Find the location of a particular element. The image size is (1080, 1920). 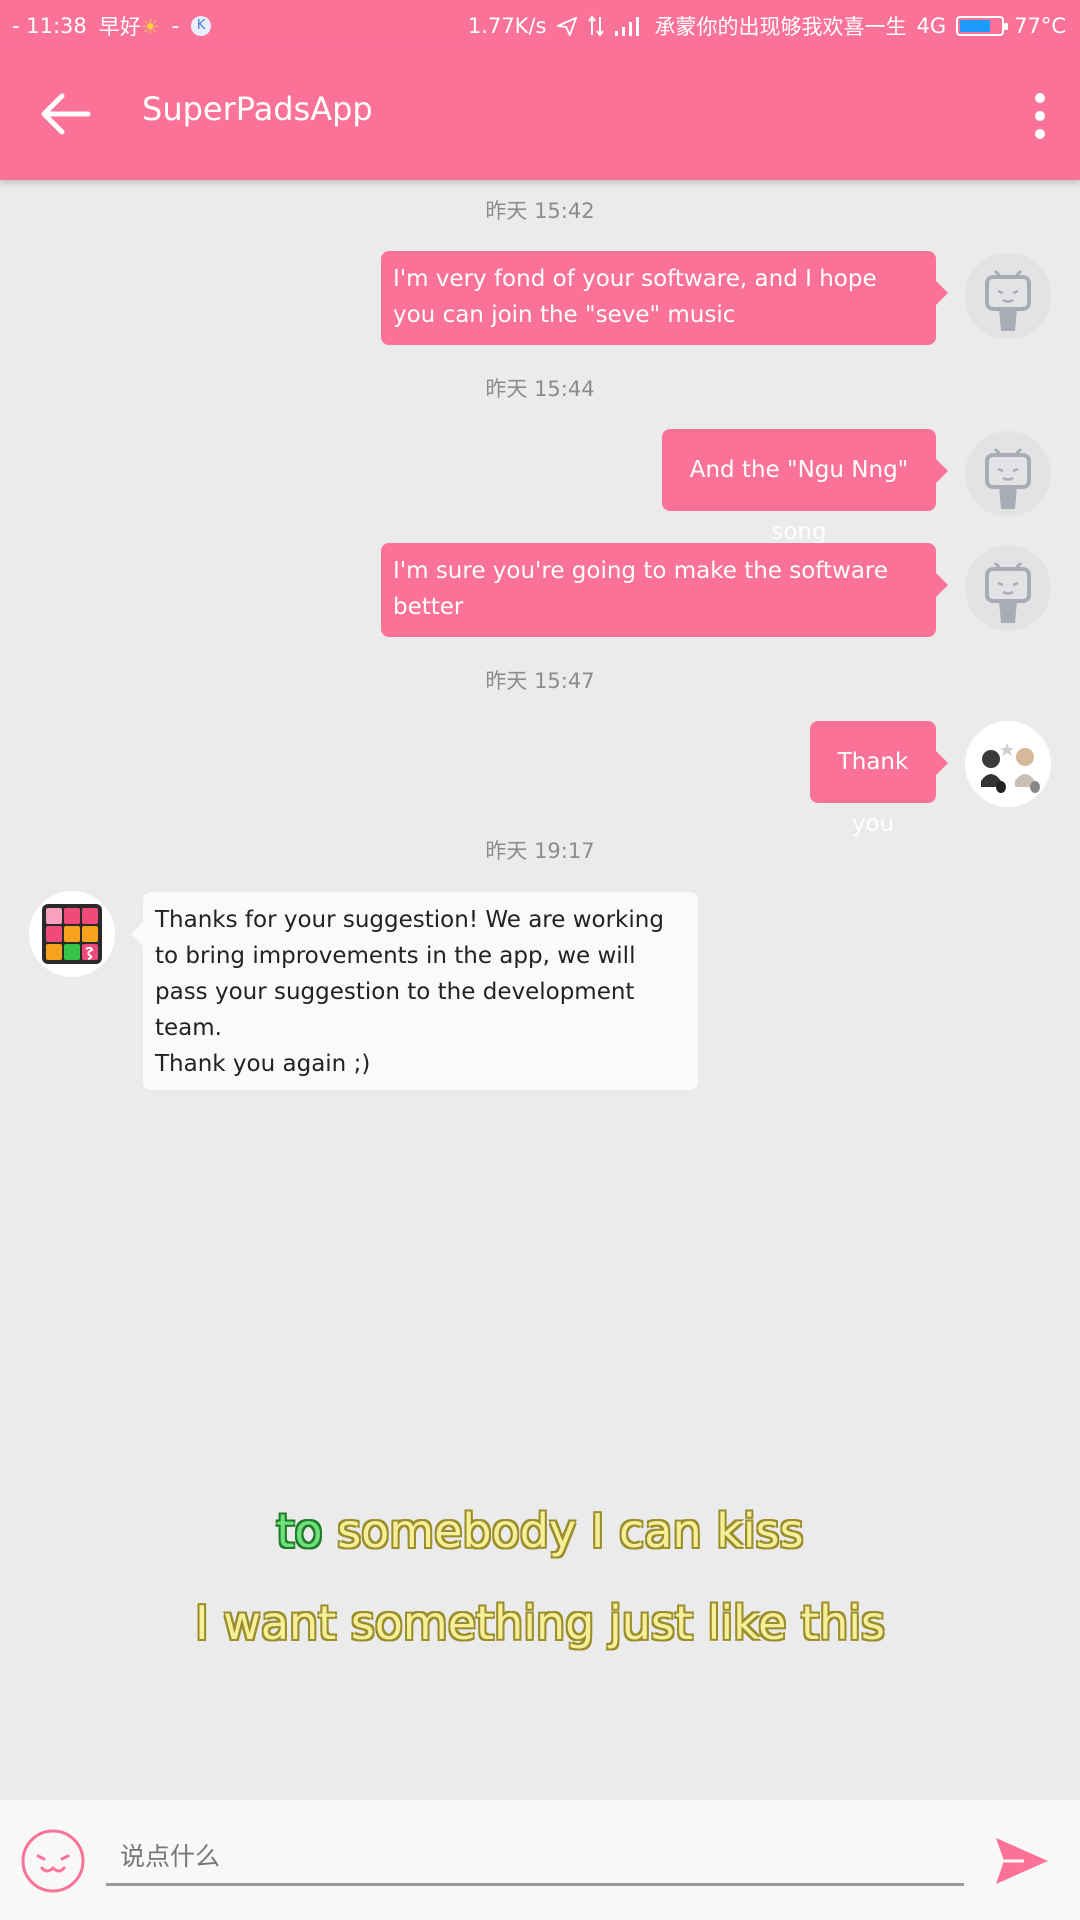

message-timestamp: 昨天 19:17 is located at coordinates (540, 851).